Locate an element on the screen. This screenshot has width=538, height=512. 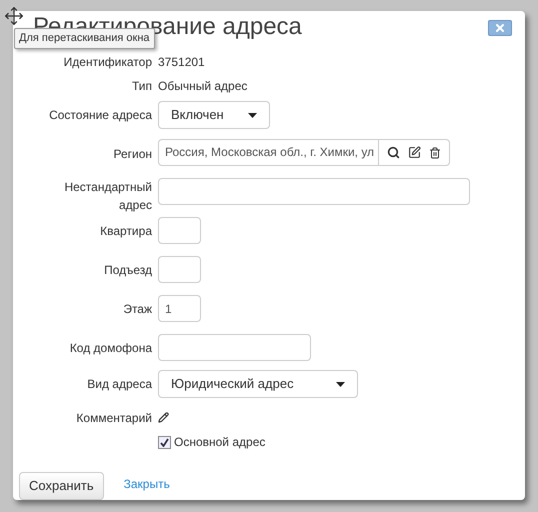
field-label: Состояние адреса is located at coordinates (100, 115).